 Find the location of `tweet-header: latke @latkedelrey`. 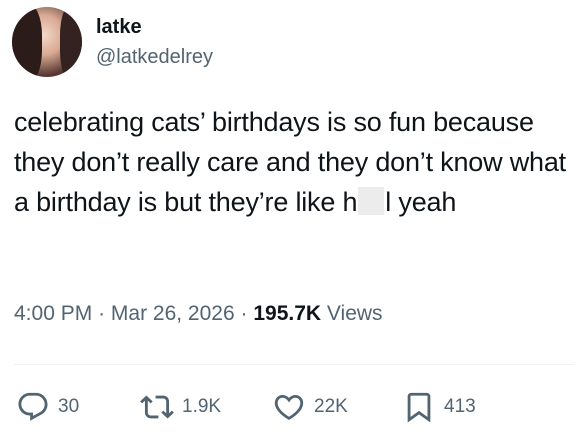

tweet-header: latke @latkedelrey is located at coordinates (112, 42).